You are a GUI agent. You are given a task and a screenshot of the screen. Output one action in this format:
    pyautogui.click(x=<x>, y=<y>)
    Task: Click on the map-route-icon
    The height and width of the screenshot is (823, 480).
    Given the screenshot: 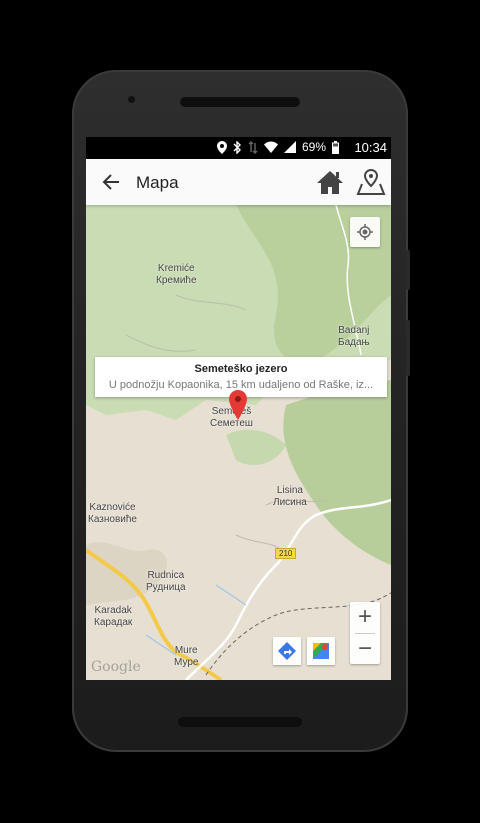 What is the action you would take?
    pyautogui.click(x=371, y=182)
    